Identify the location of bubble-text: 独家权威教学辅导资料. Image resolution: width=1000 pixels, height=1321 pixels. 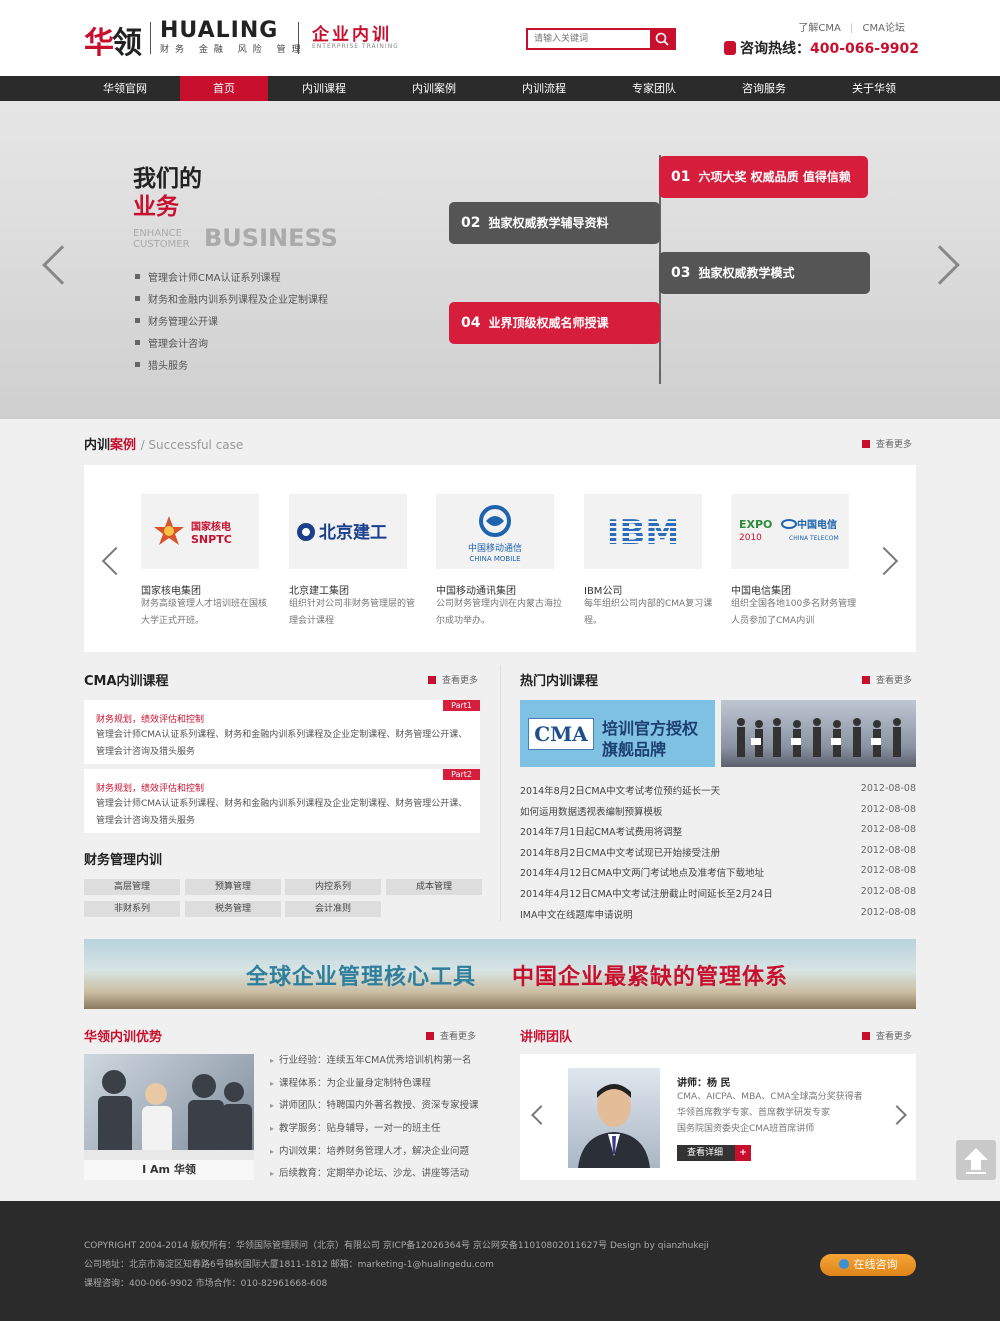
(548, 223).